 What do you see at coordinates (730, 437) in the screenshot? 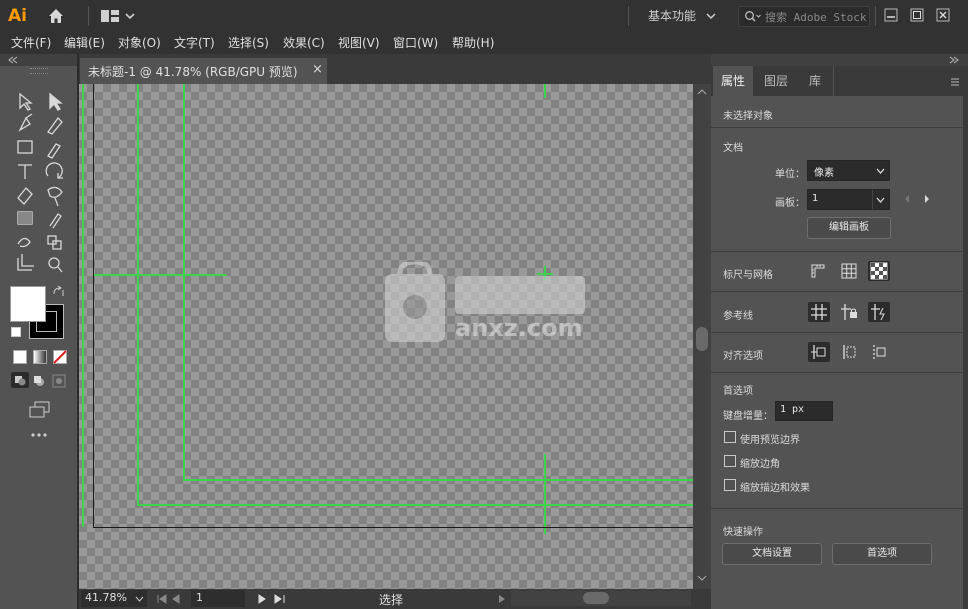
I see `use-preview-bounds-checkbox` at bounding box center [730, 437].